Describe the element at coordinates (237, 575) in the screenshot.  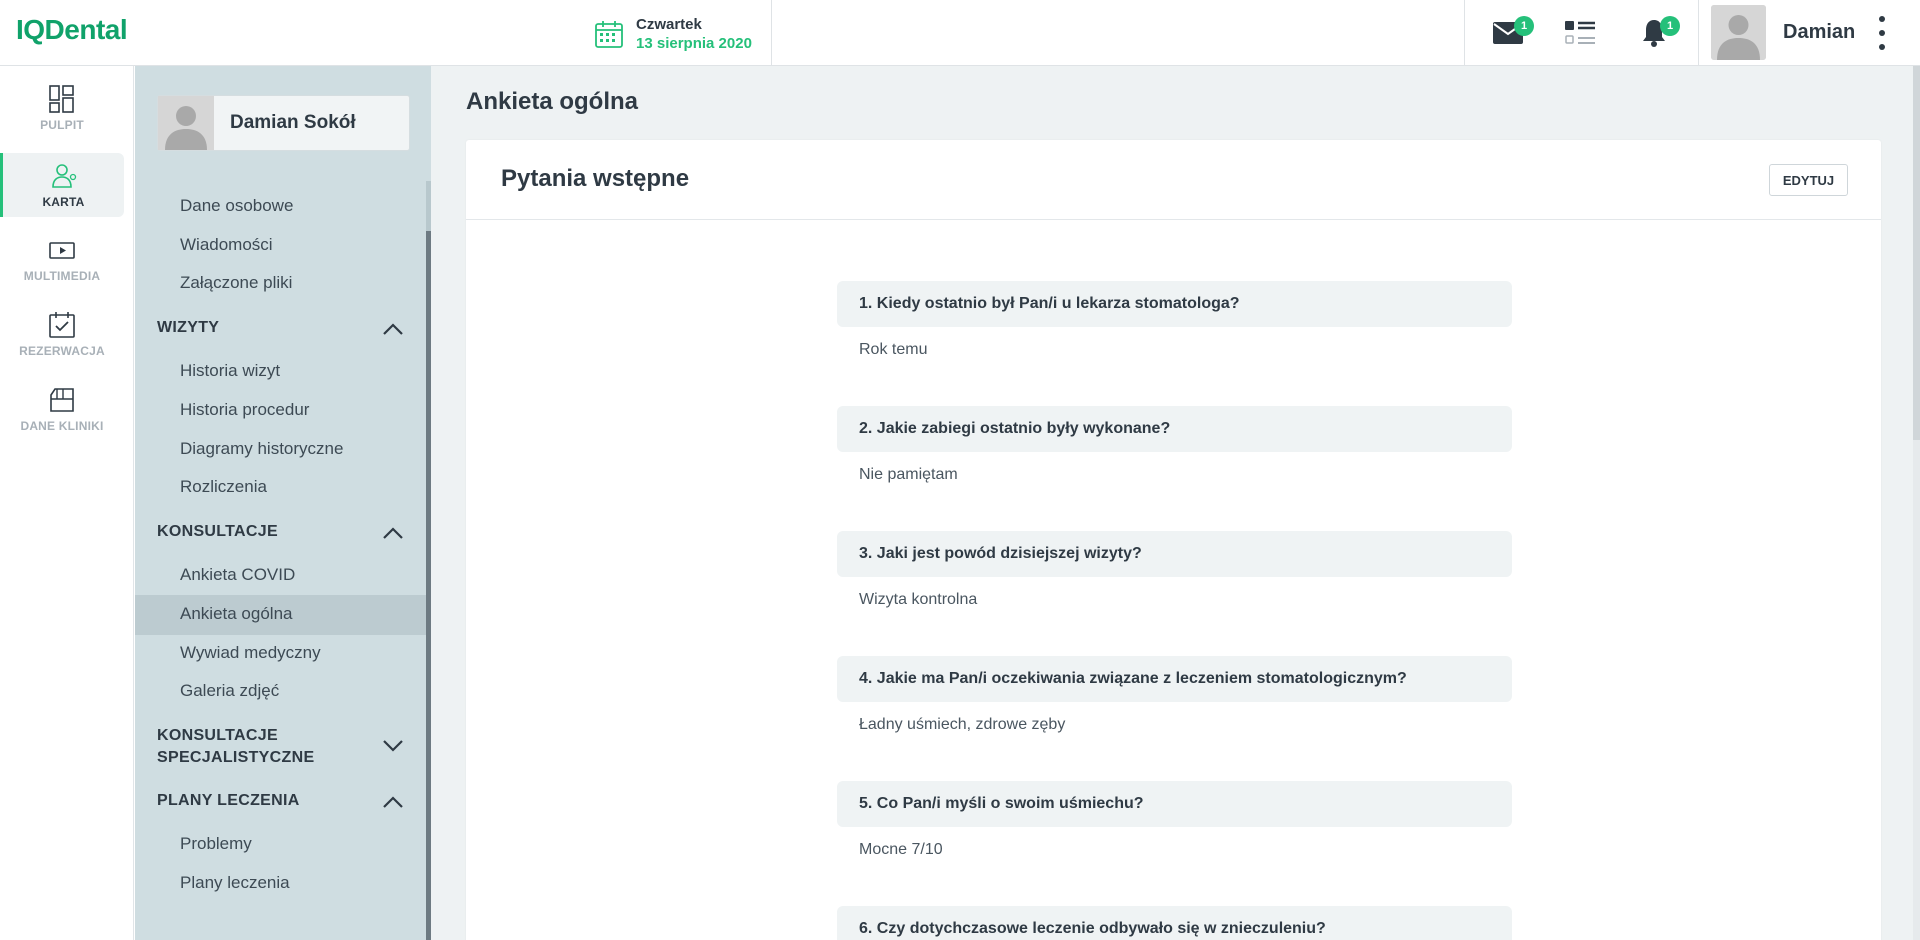
I see `sidebar-link-ankieta-covid: Ankieta COVID` at that location.